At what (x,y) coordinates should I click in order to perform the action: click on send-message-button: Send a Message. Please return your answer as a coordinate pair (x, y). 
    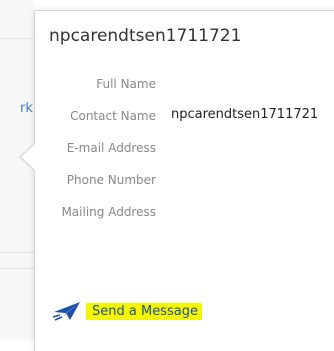
    Looking at the image, I should click on (127, 311).